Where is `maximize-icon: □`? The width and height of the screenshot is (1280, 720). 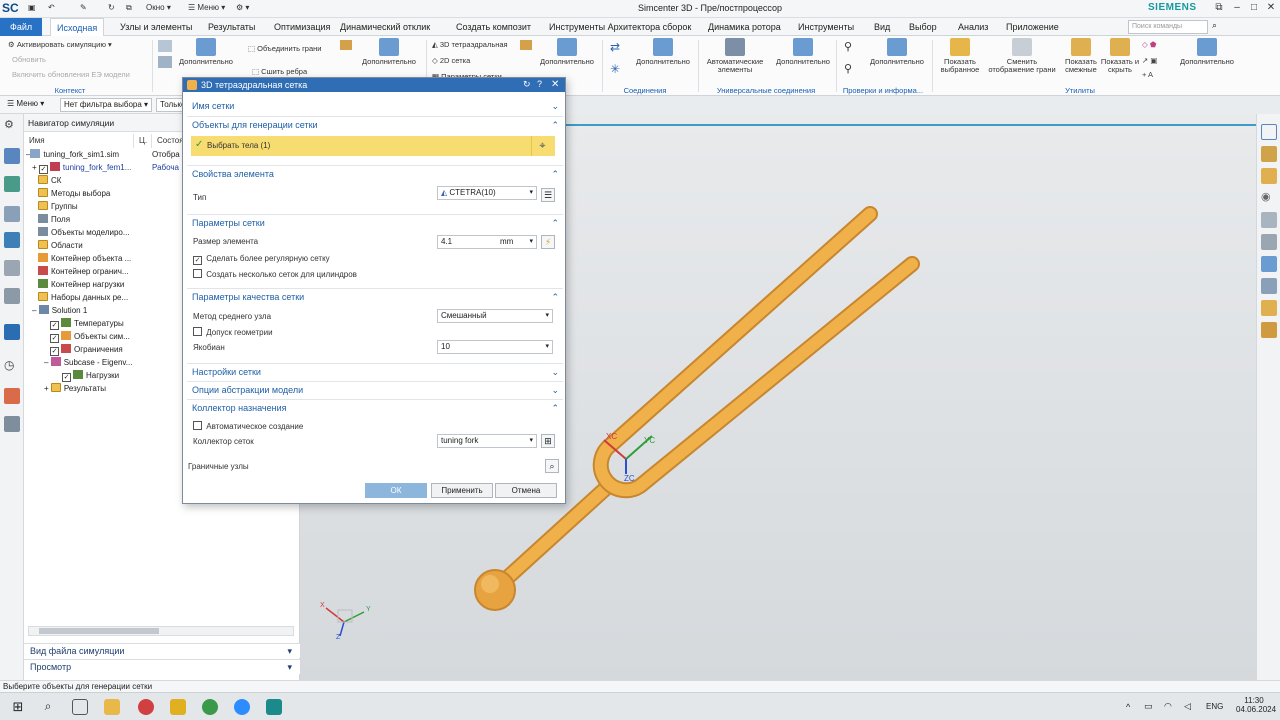
maximize-icon: □ is located at coordinates (1254, 8).